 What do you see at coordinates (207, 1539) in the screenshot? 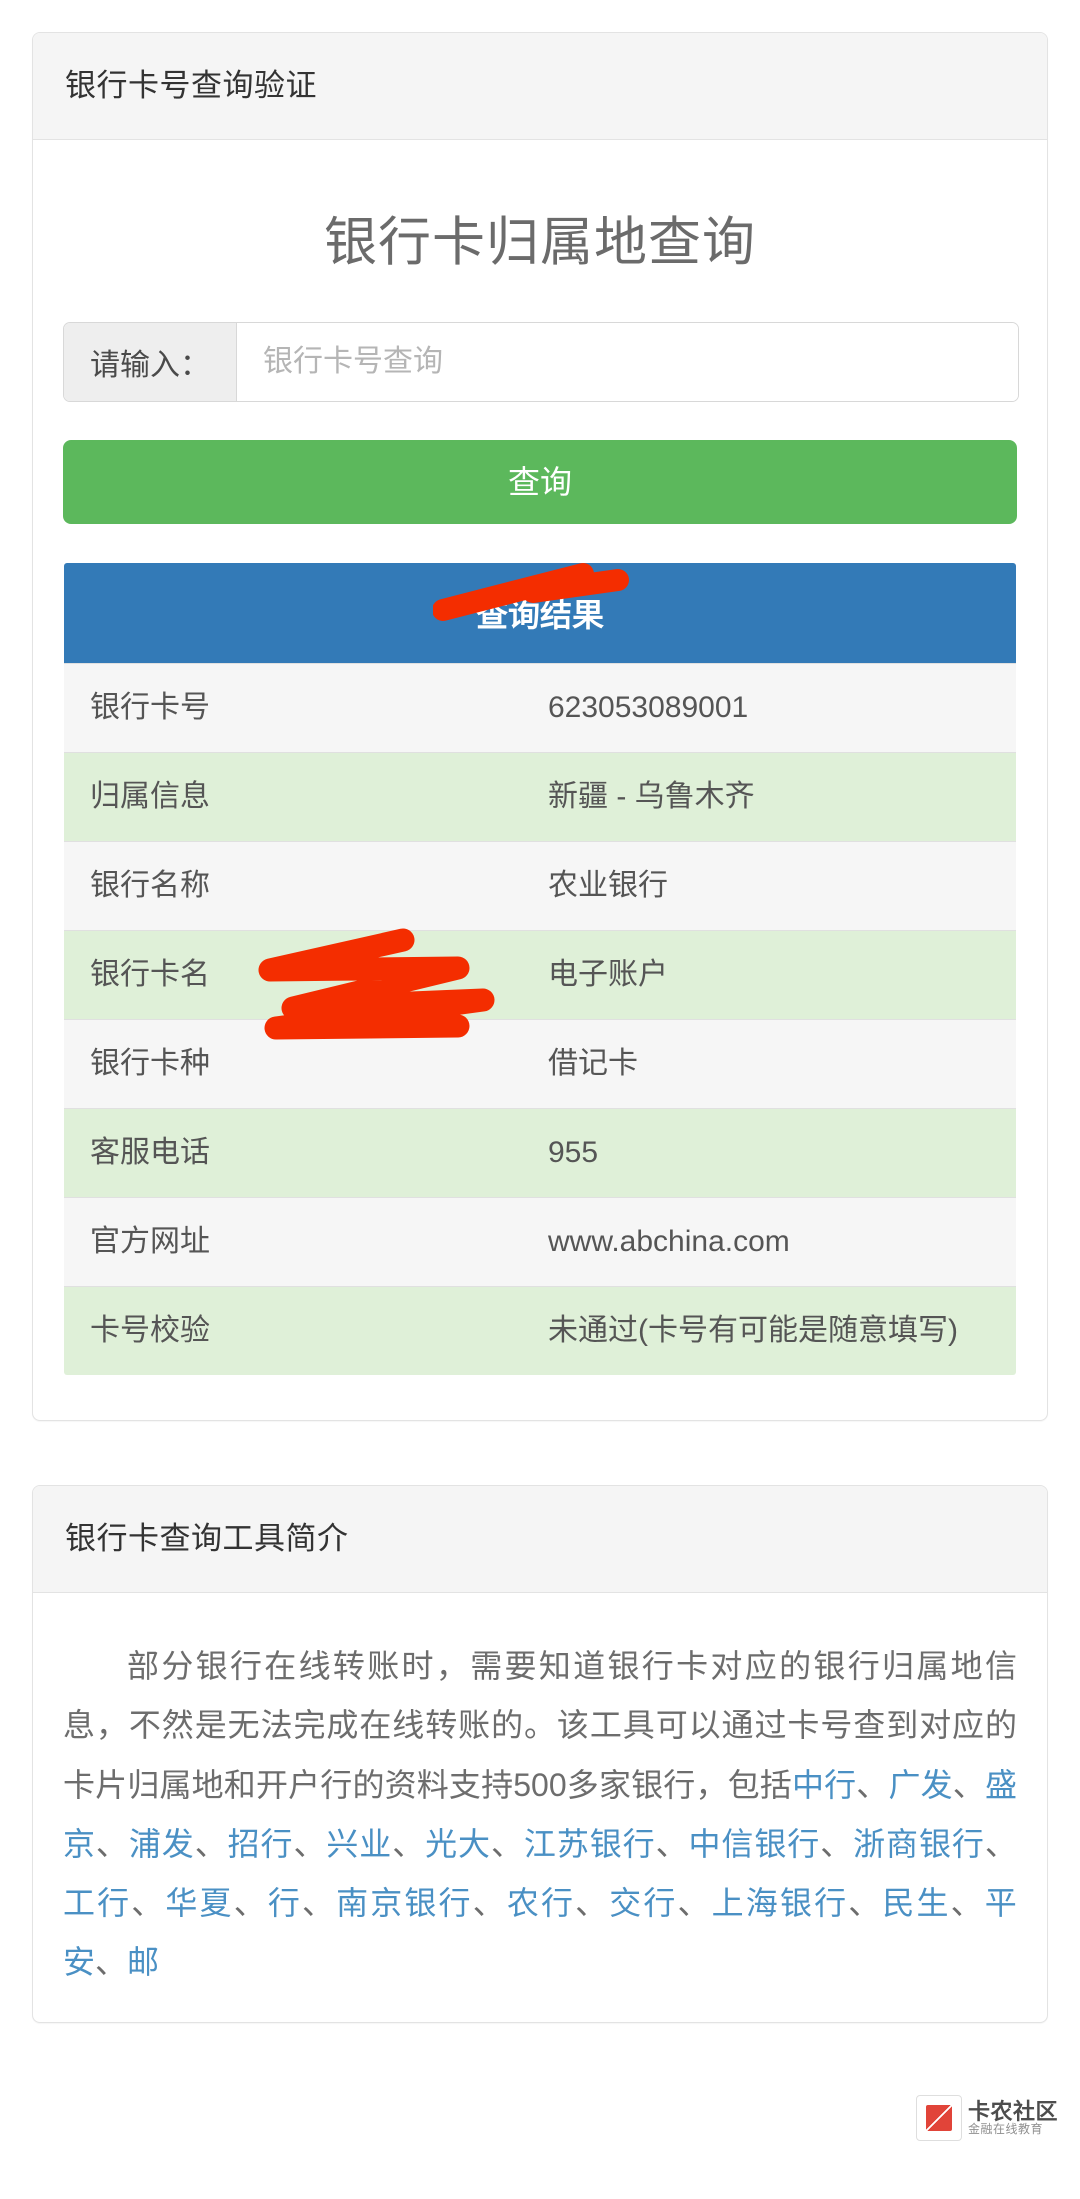
I see `intro-panel-heading-title: 银行卡查询工具简介` at bounding box center [207, 1539].